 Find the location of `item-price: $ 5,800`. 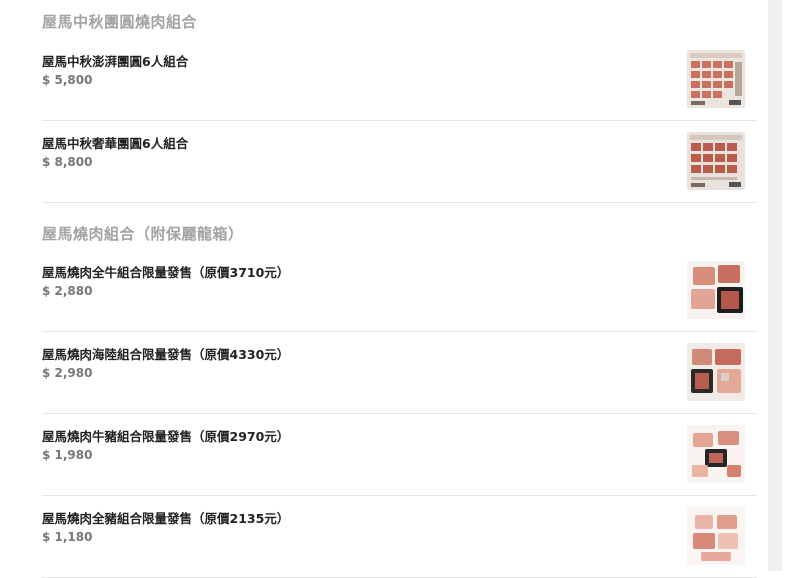

item-price: $ 5,800 is located at coordinates (67, 80).